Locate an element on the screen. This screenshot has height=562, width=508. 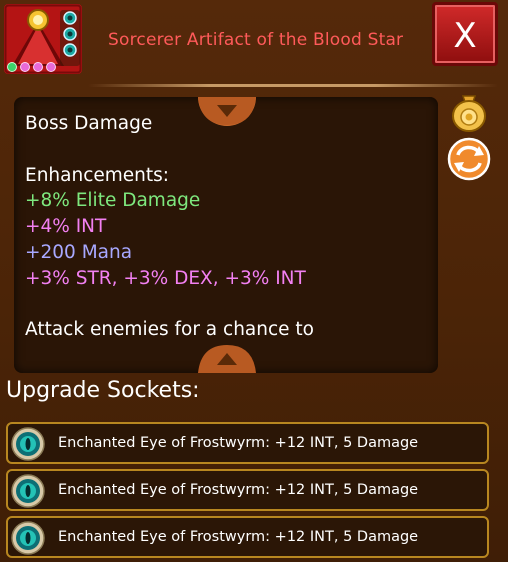
desc-line: Enhancements: is located at coordinates (97, 175).